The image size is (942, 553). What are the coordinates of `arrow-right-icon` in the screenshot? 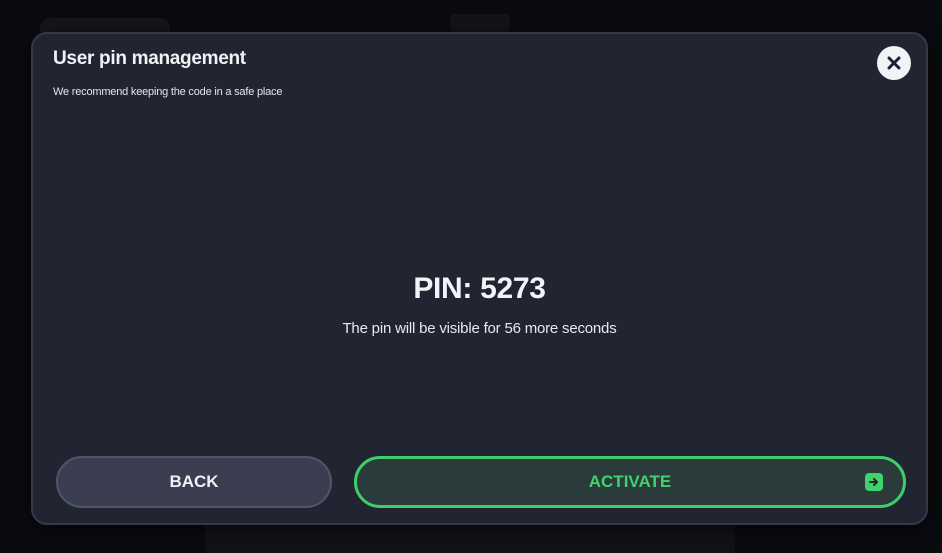 It's located at (874, 482).